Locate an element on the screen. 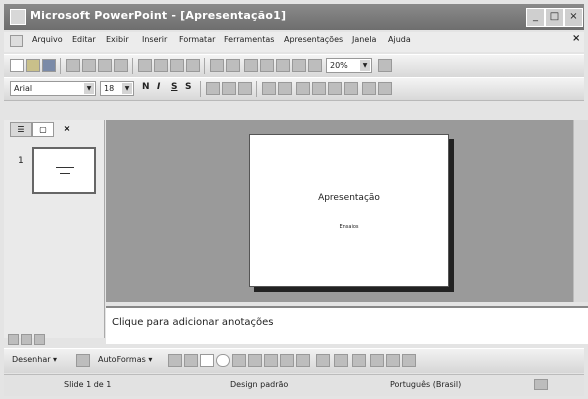 Image resolution: width=588 pixels, height=399 pixels. underline-button: S is located at coordinates (174, 87).